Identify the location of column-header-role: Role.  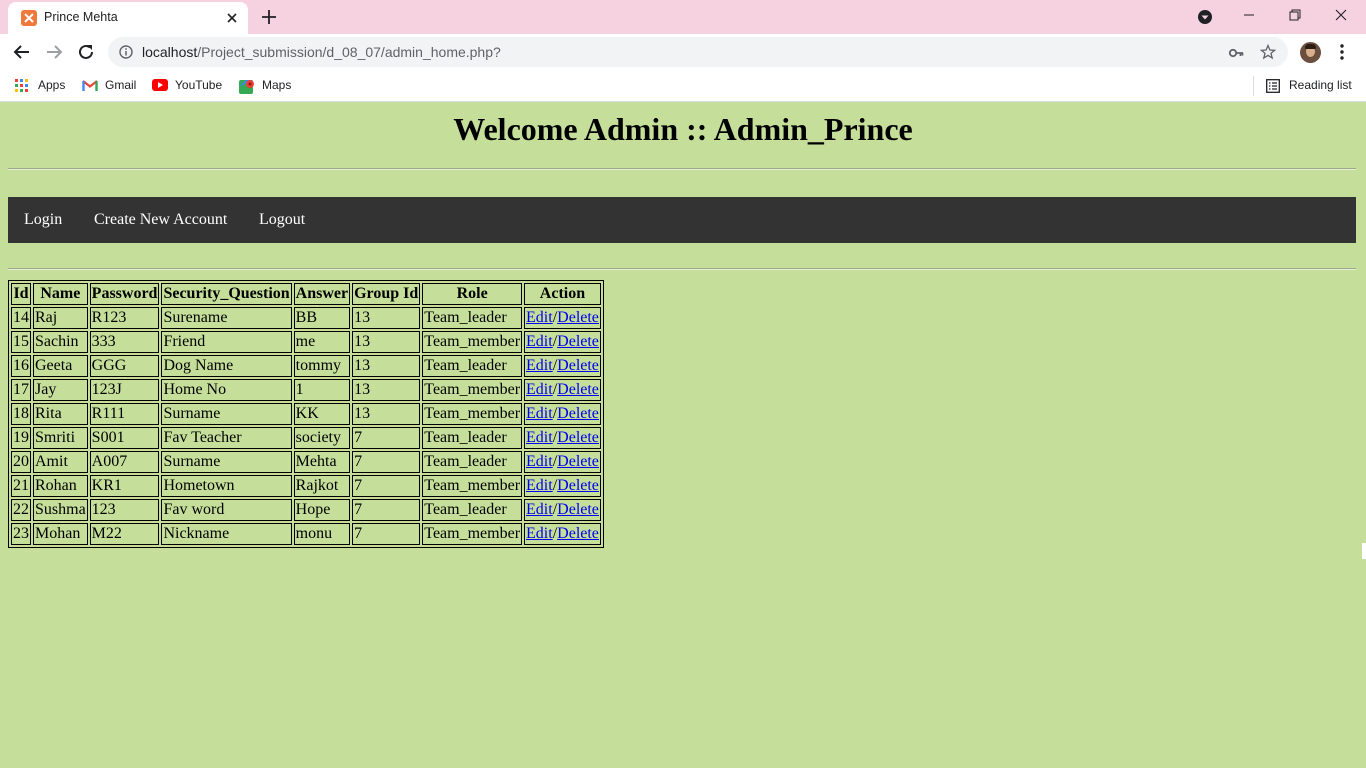
(472, 294).